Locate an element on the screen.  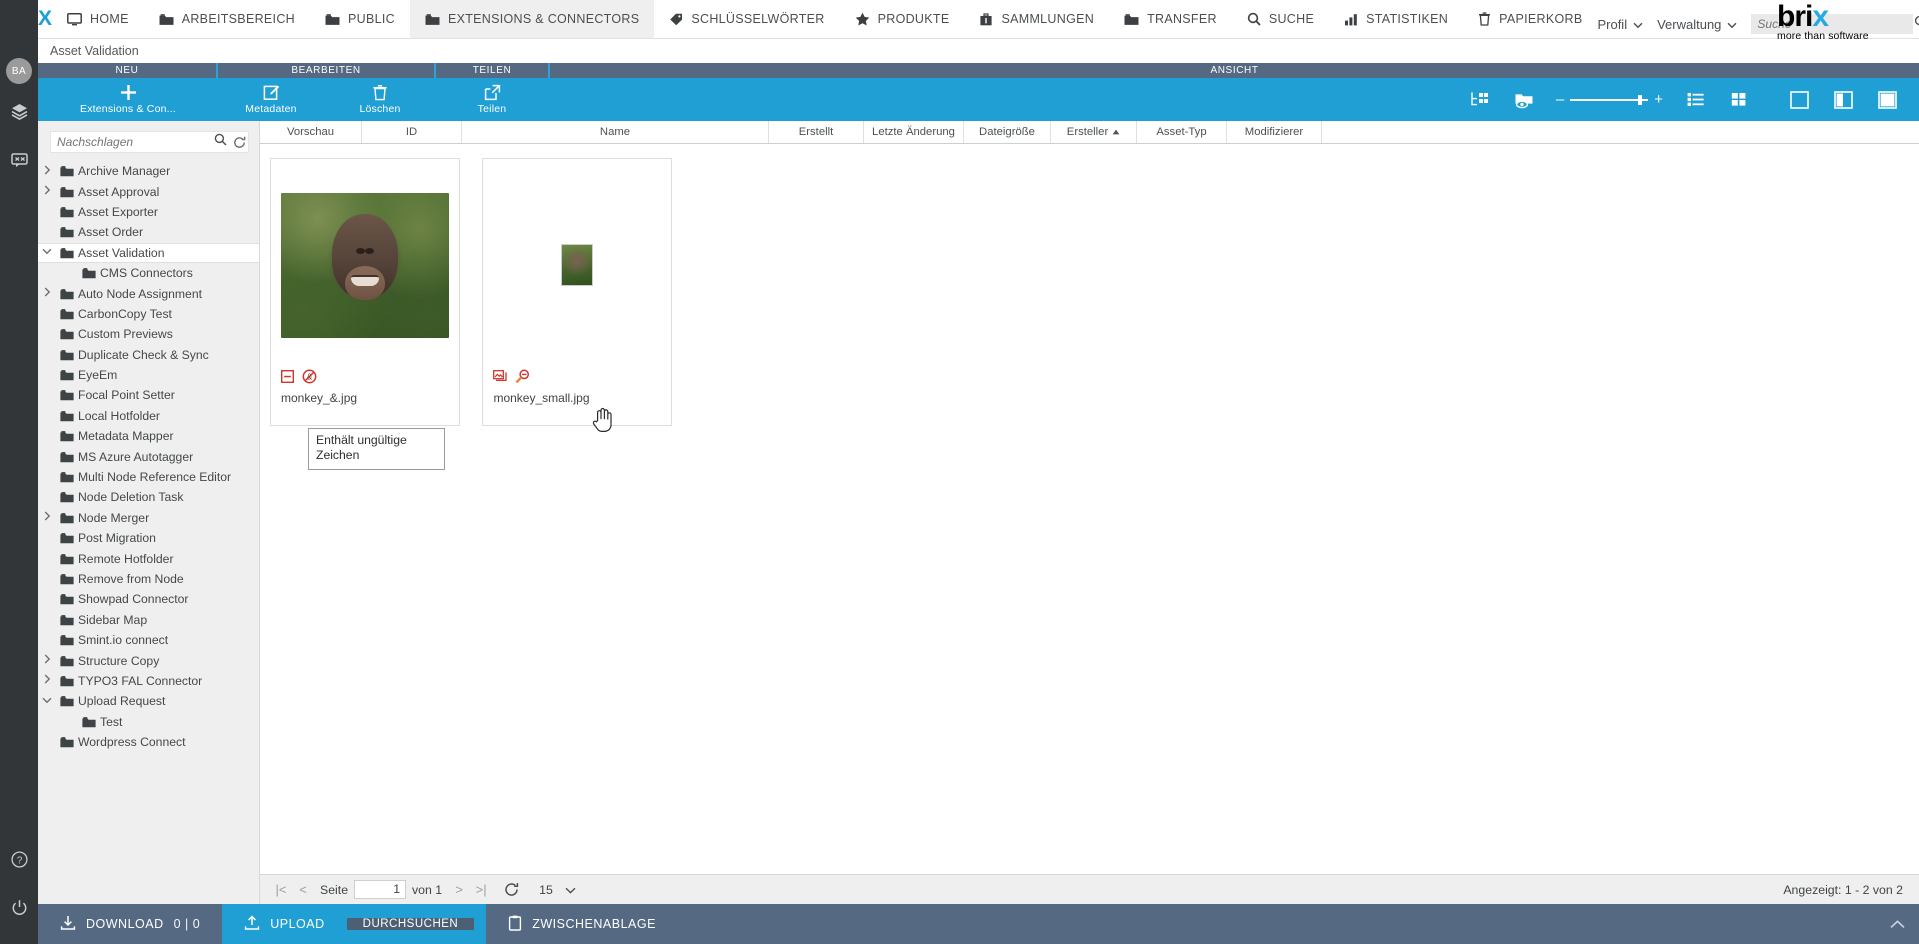
sidebar-item-auto-node-assignment: Auto Node Assignment is located at coordinates (148, 293).